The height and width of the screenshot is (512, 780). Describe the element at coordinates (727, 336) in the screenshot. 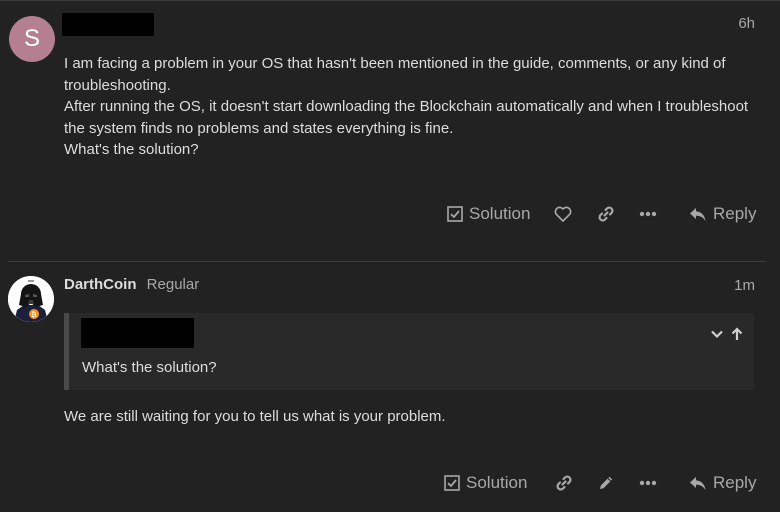

I see `quote-controls` at that location.